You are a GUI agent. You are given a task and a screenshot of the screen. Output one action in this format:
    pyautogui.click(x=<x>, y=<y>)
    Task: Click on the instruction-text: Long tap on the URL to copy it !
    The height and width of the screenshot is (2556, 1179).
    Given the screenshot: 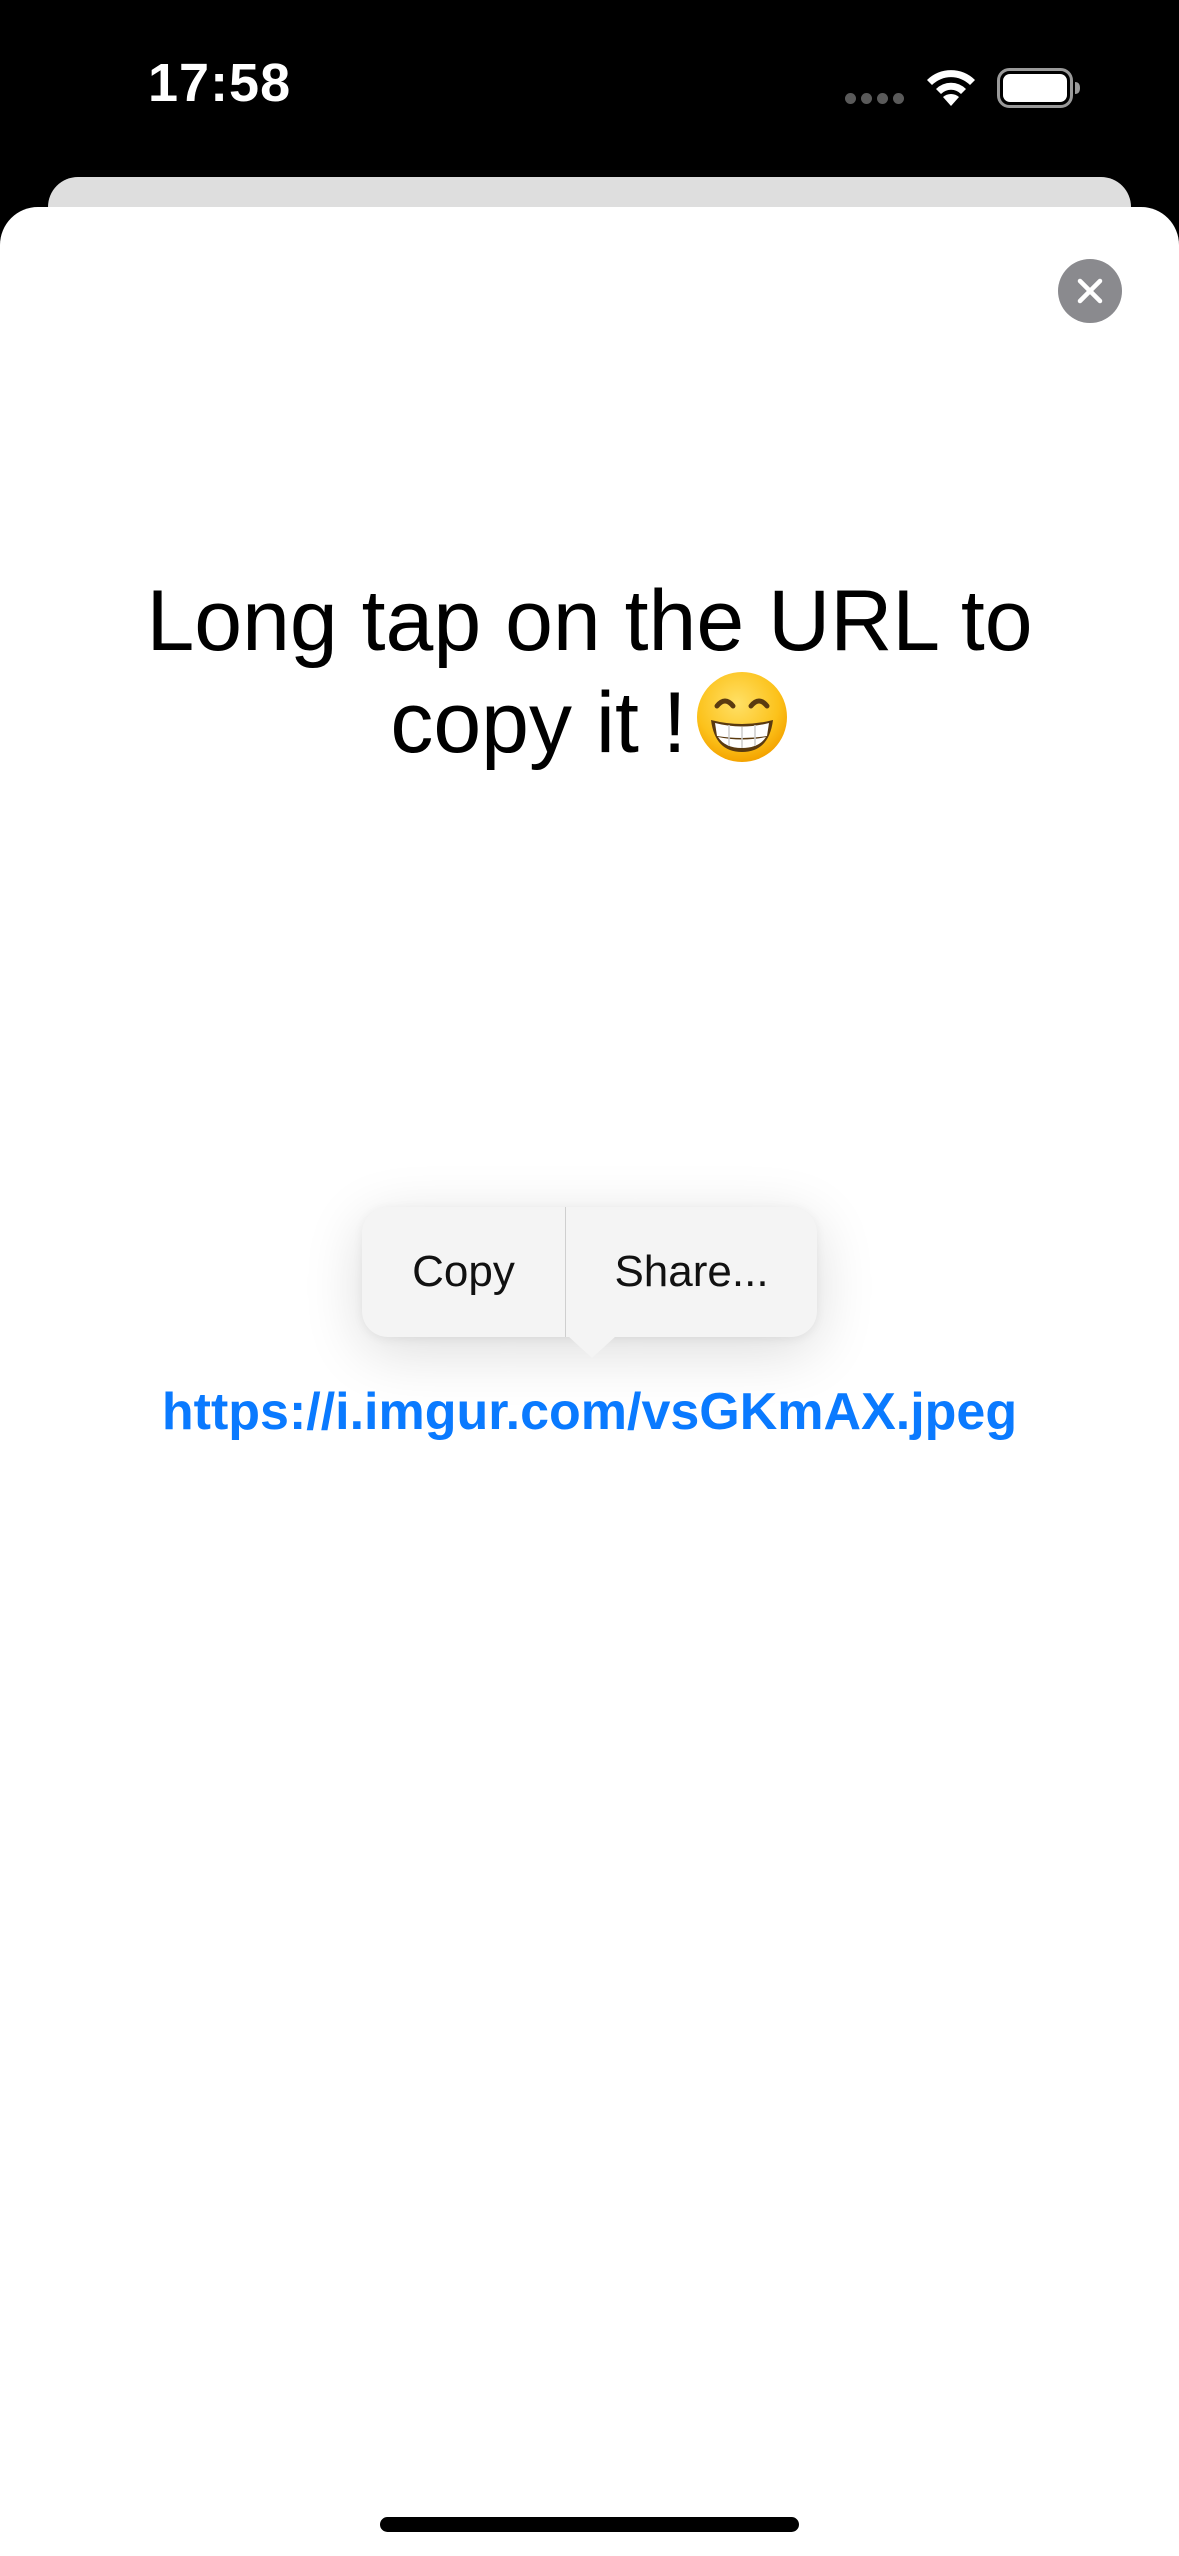 What is the action you would take?
    pyautogui.click(x=589, y=672)
    